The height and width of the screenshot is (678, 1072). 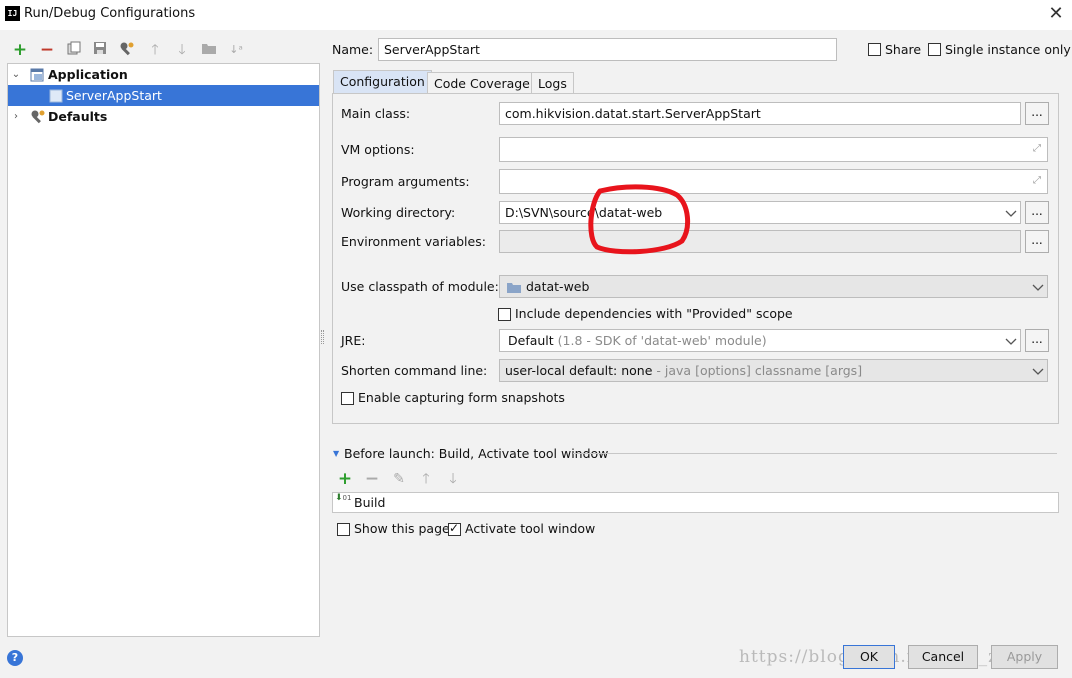 I want to click on window-title: Run/Debug Configurations, so click(x=110, y=13).